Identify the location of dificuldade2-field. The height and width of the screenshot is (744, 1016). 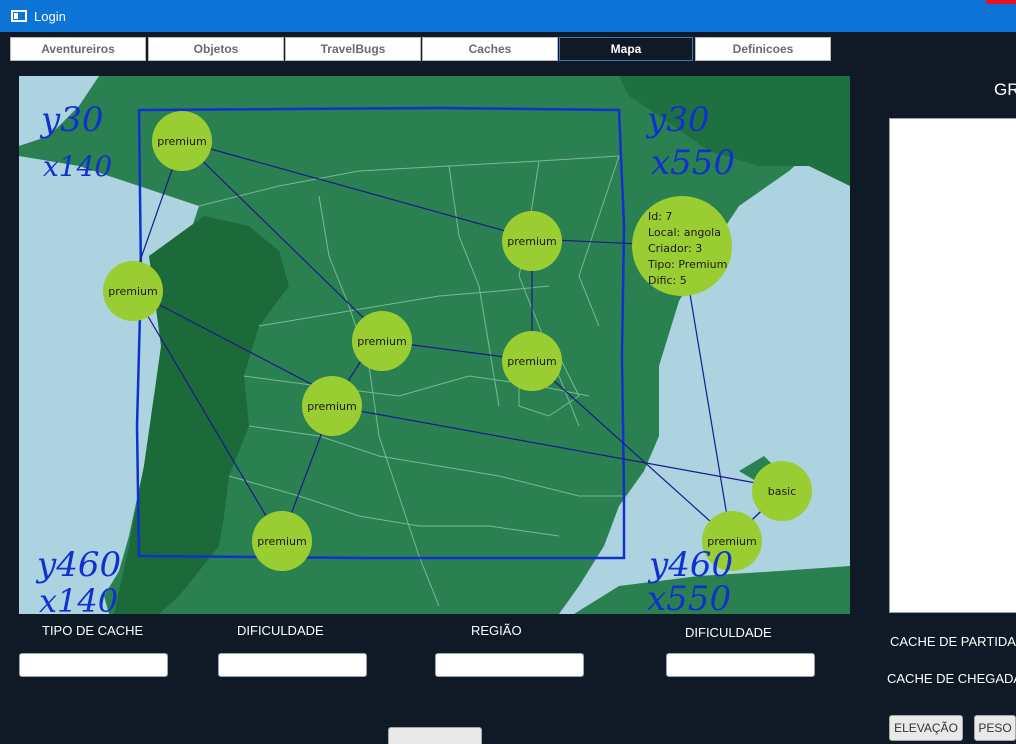
(740, 665).